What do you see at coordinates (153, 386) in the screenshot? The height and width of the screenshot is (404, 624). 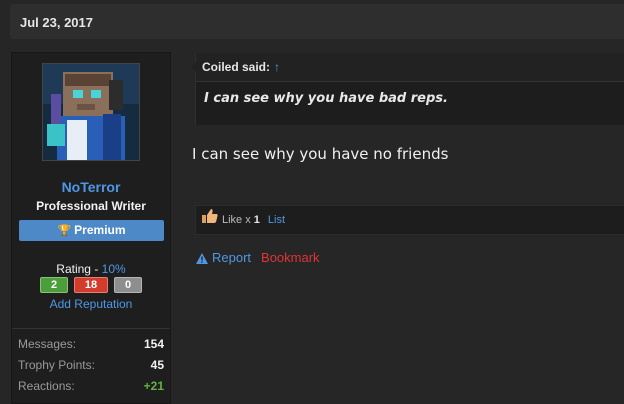 I see `stat-value: +21` at bounding box center [153, 386].